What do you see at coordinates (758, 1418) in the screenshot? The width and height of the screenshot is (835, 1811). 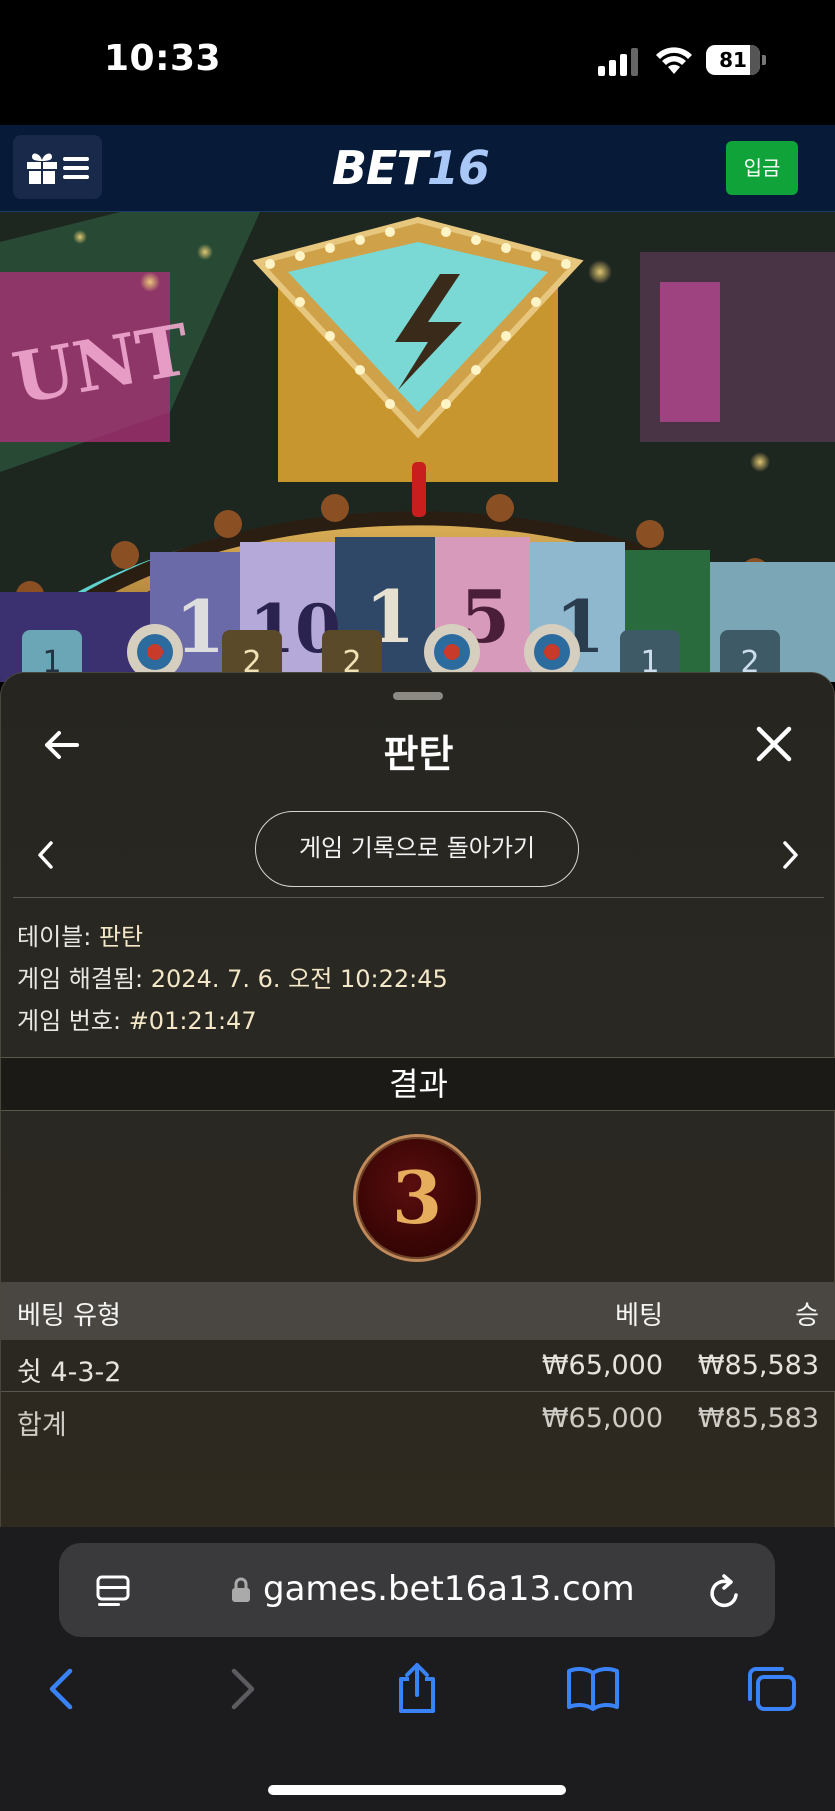 I see `total-win-cell: ₩85,583` at bounding box center [758, 1418].